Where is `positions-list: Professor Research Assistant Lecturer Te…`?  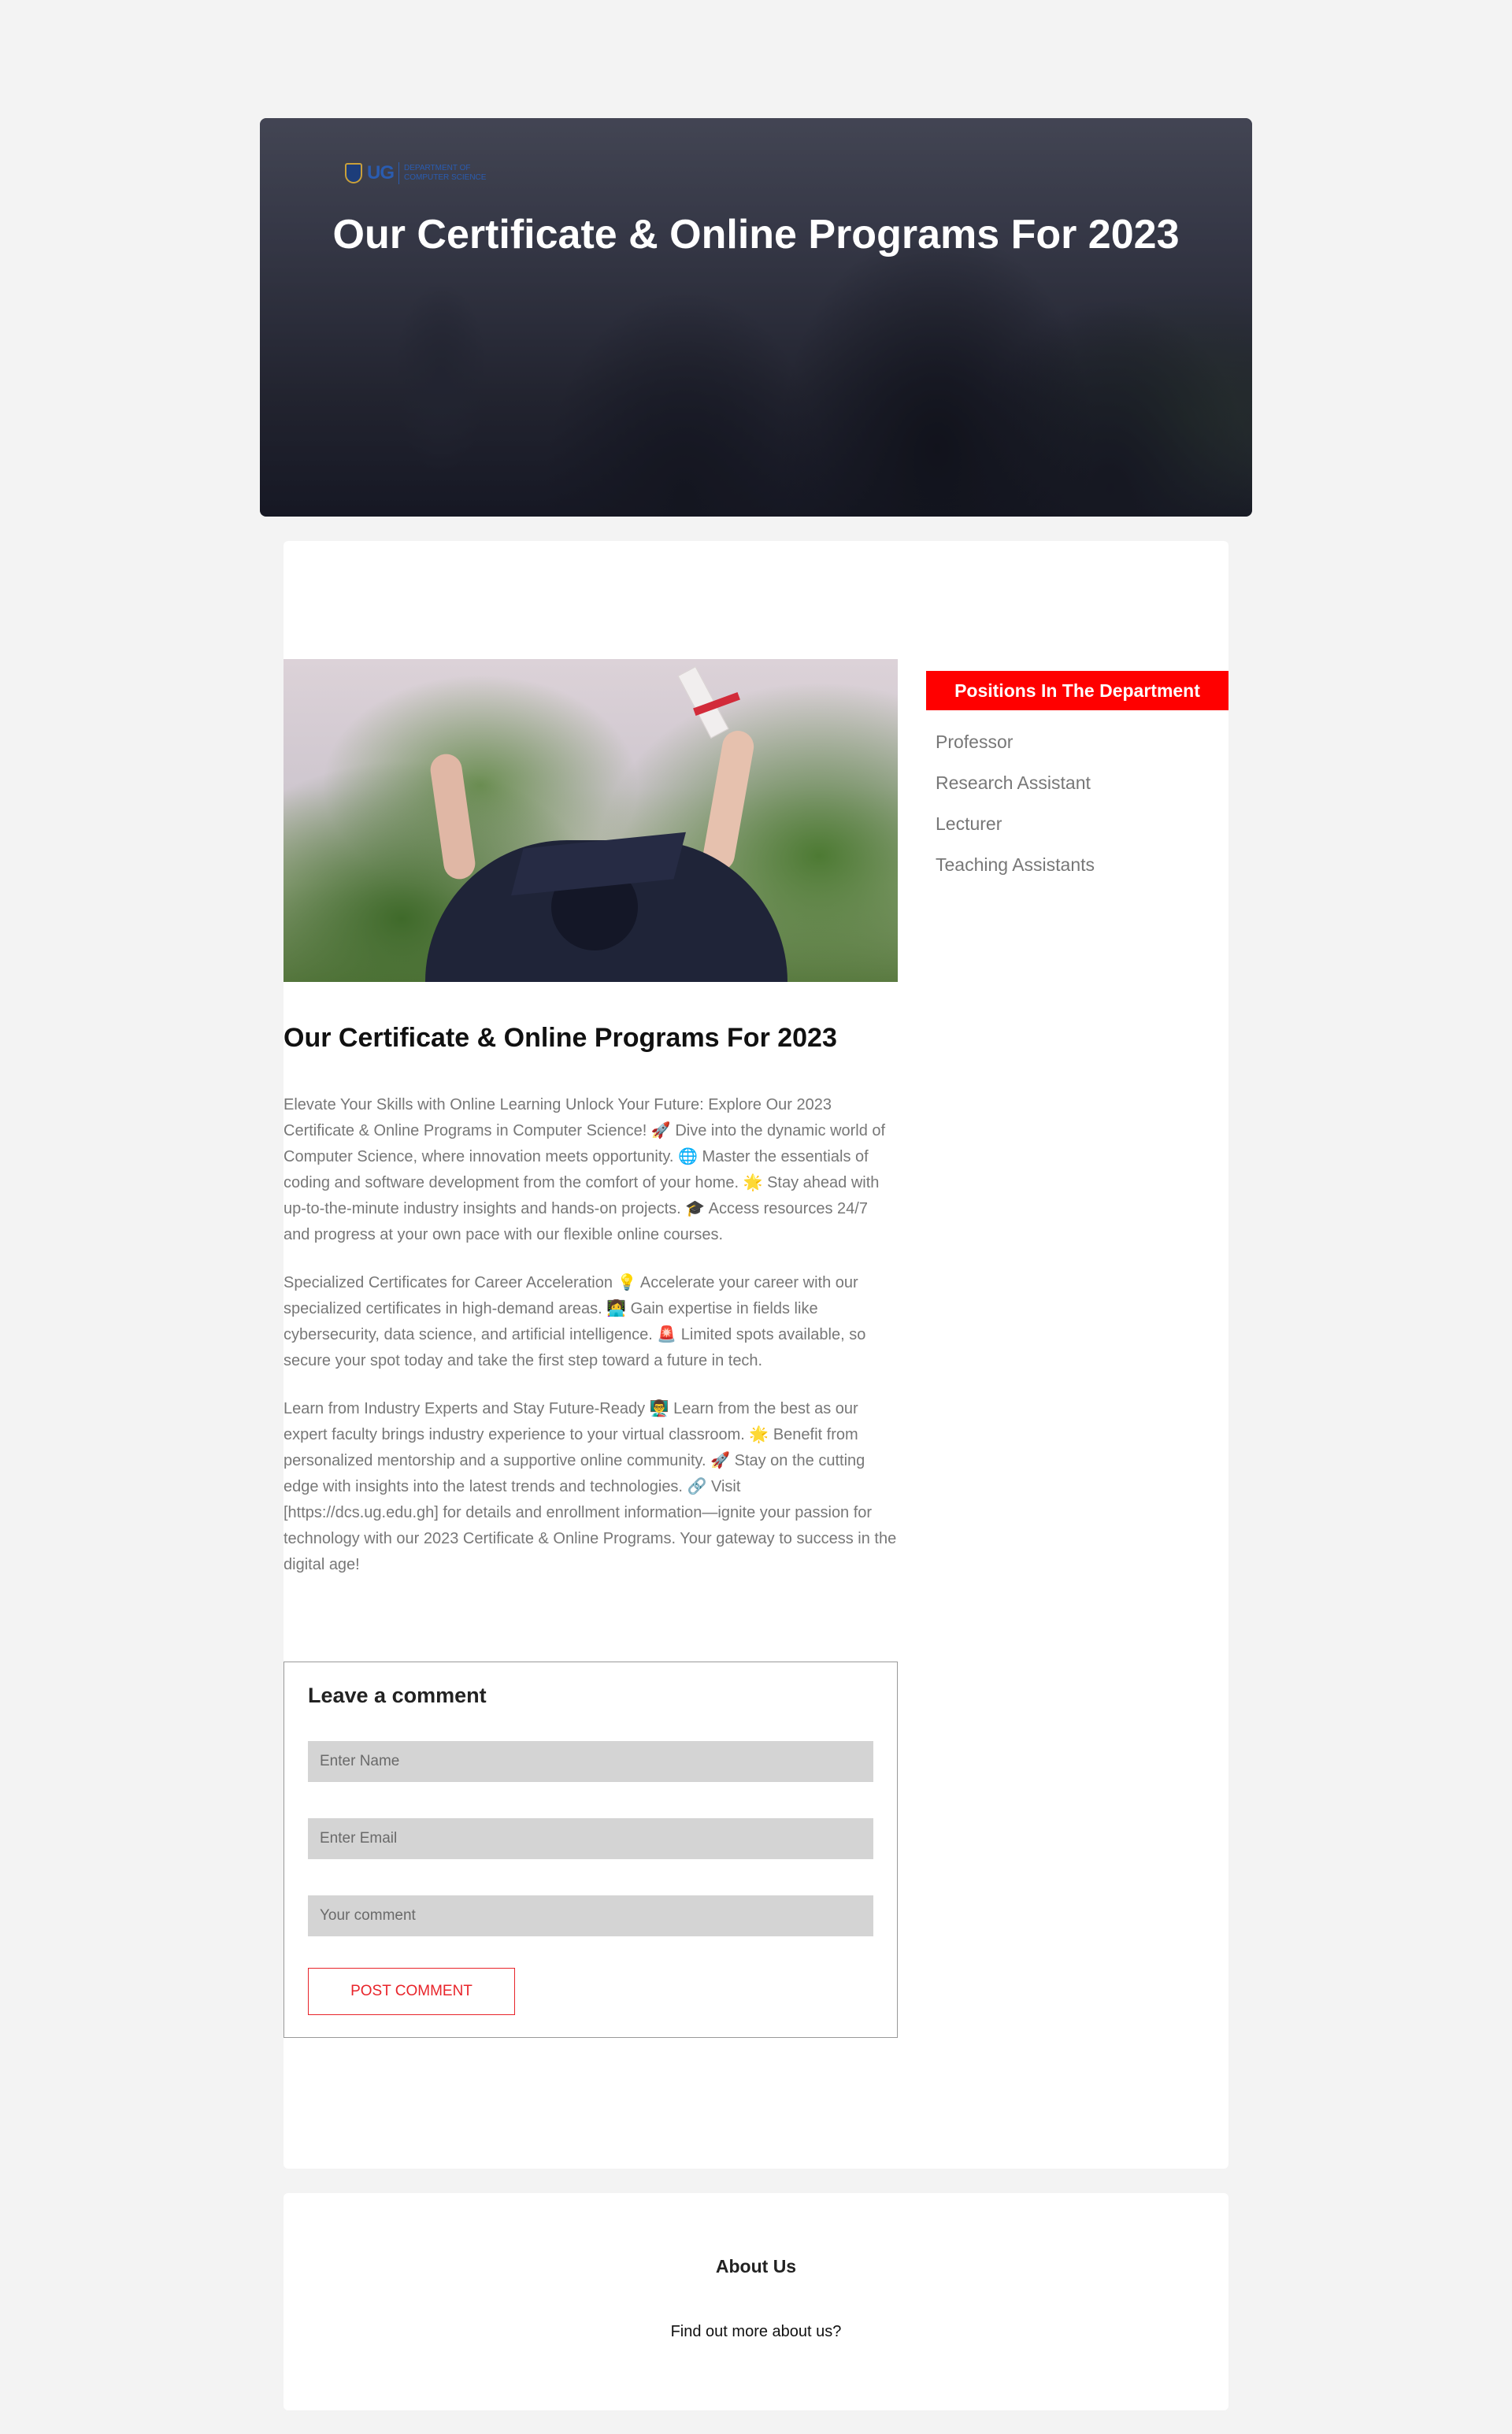
positions-list: Professor Research Assistant Lecturer Te… is located at coordinates (1015, 812).